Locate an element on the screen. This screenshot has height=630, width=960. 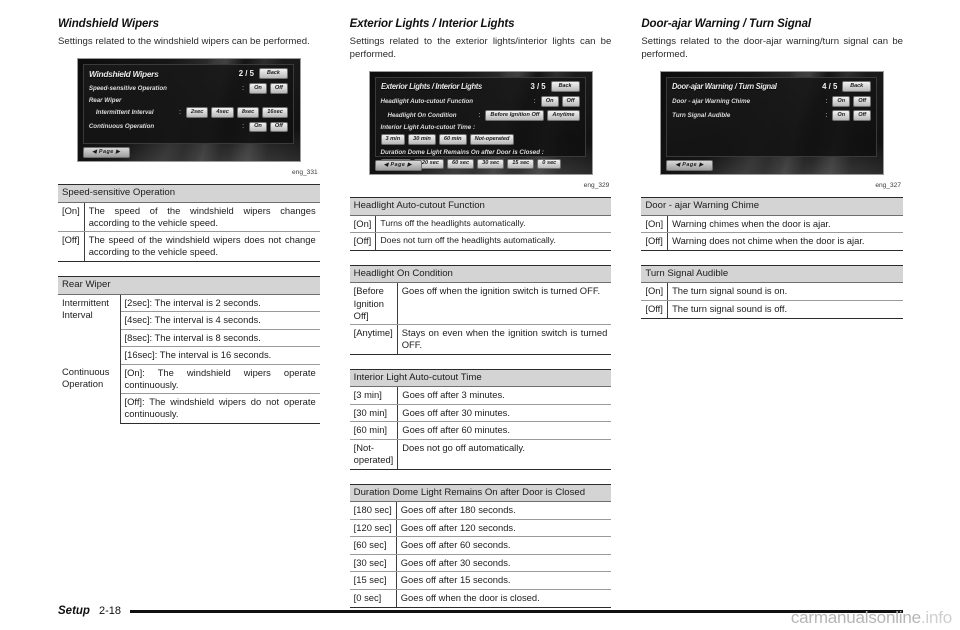
table-row: [Off] The turn signal sound is off. is located at coordinates (772, 309).